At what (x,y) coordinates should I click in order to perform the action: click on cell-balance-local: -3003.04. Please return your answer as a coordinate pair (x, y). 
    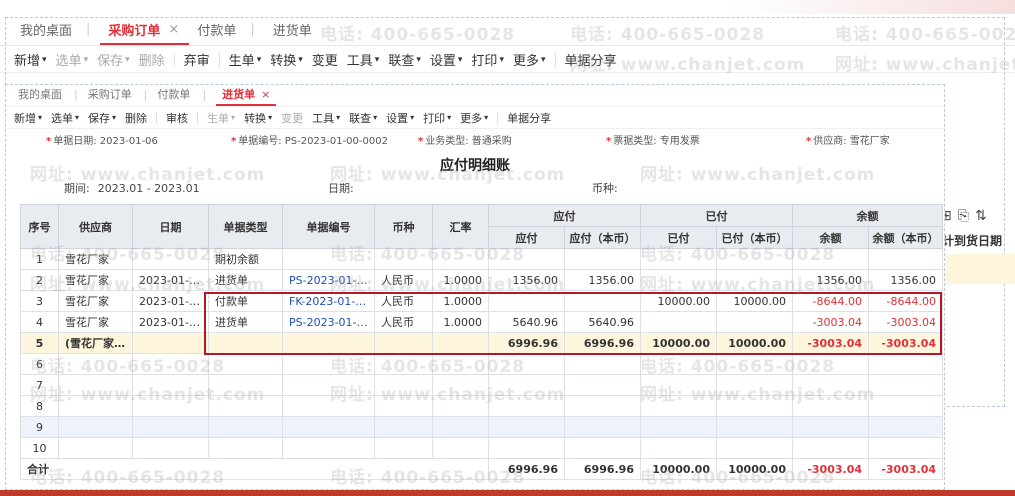
    Looking at the image, I should click on (905, 343).